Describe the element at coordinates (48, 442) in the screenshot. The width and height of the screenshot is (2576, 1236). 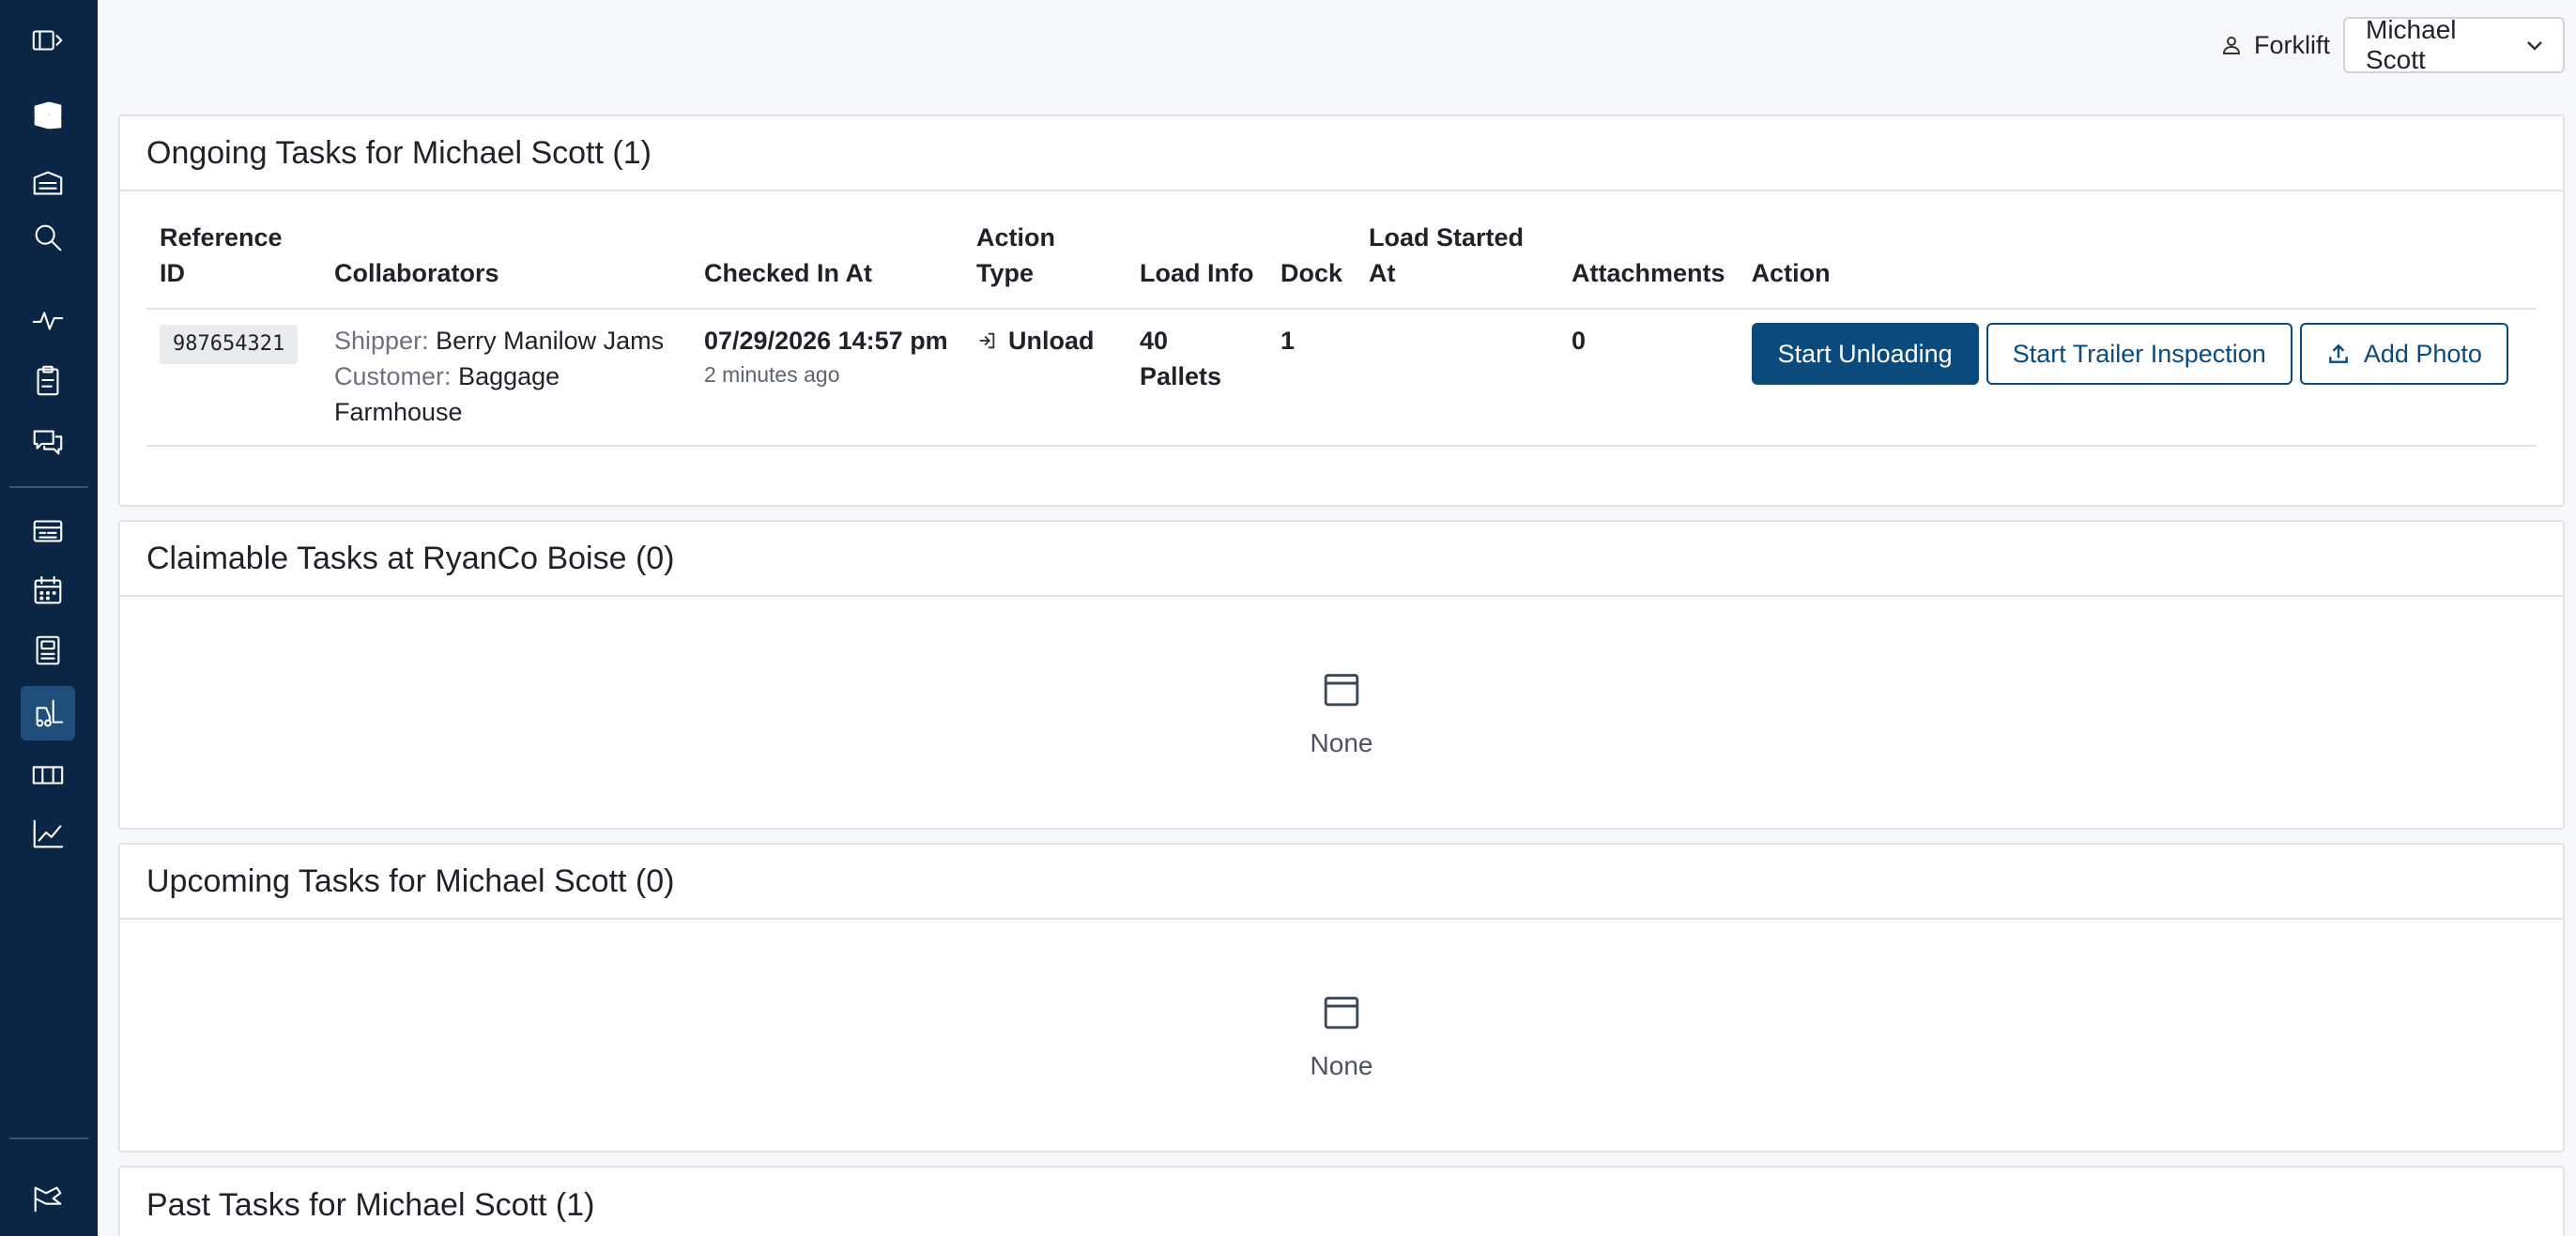
I see `messages-icon` at that location.